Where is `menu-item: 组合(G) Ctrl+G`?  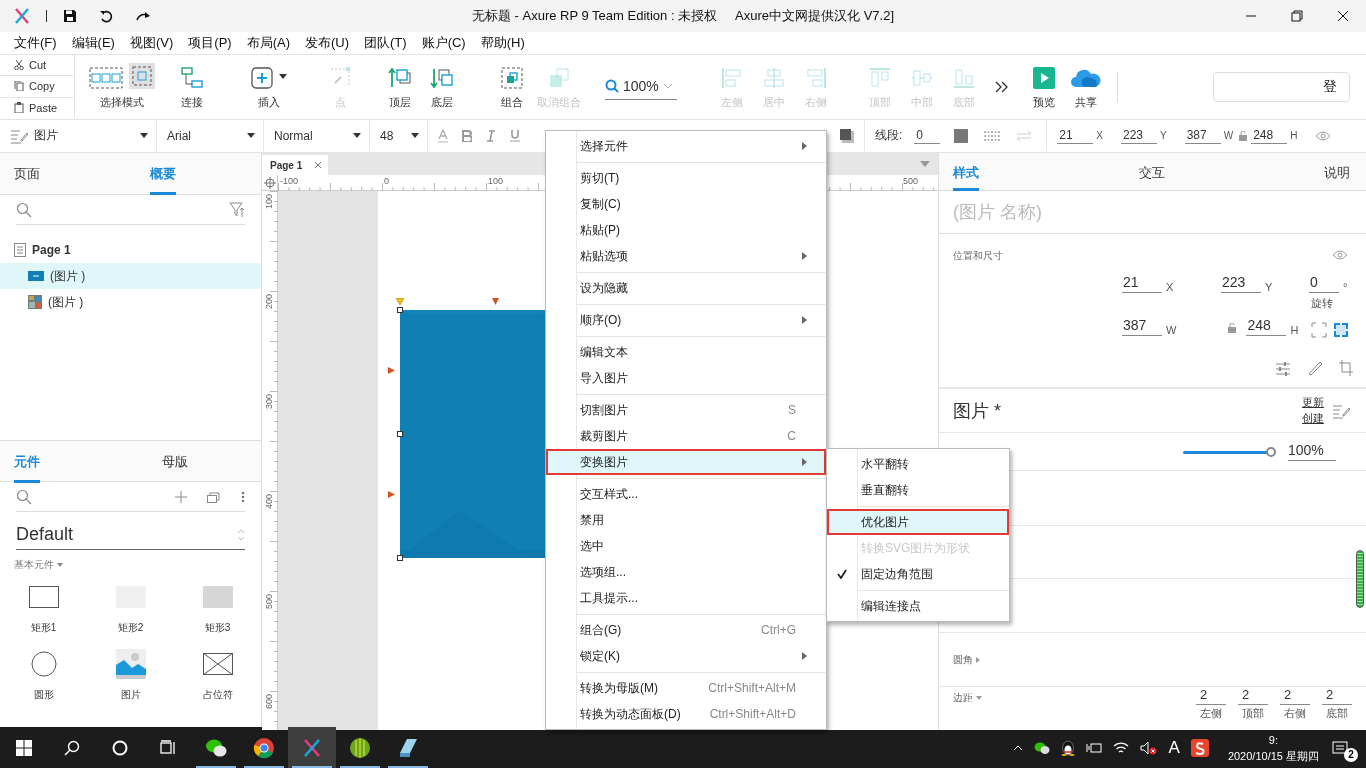
menu-item: 组合(G) Ctrl+G is located at coordinates (686, 630).